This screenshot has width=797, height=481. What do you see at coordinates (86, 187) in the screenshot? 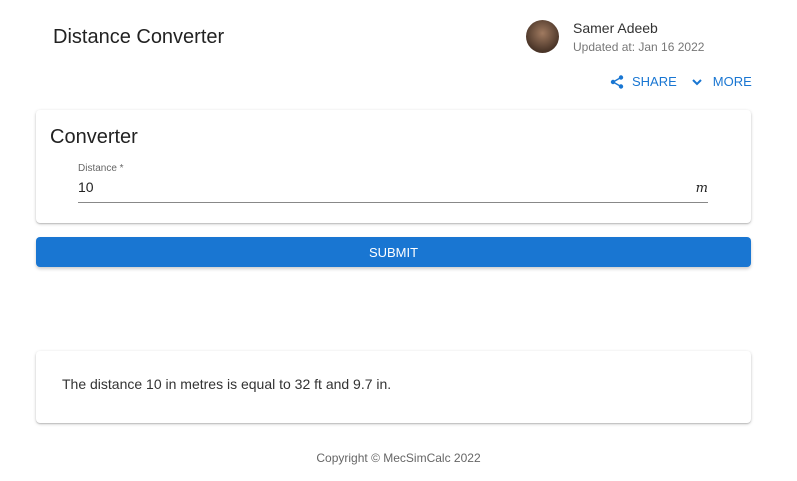
I see `distance-value: 10` at bounding box center [86, 187].